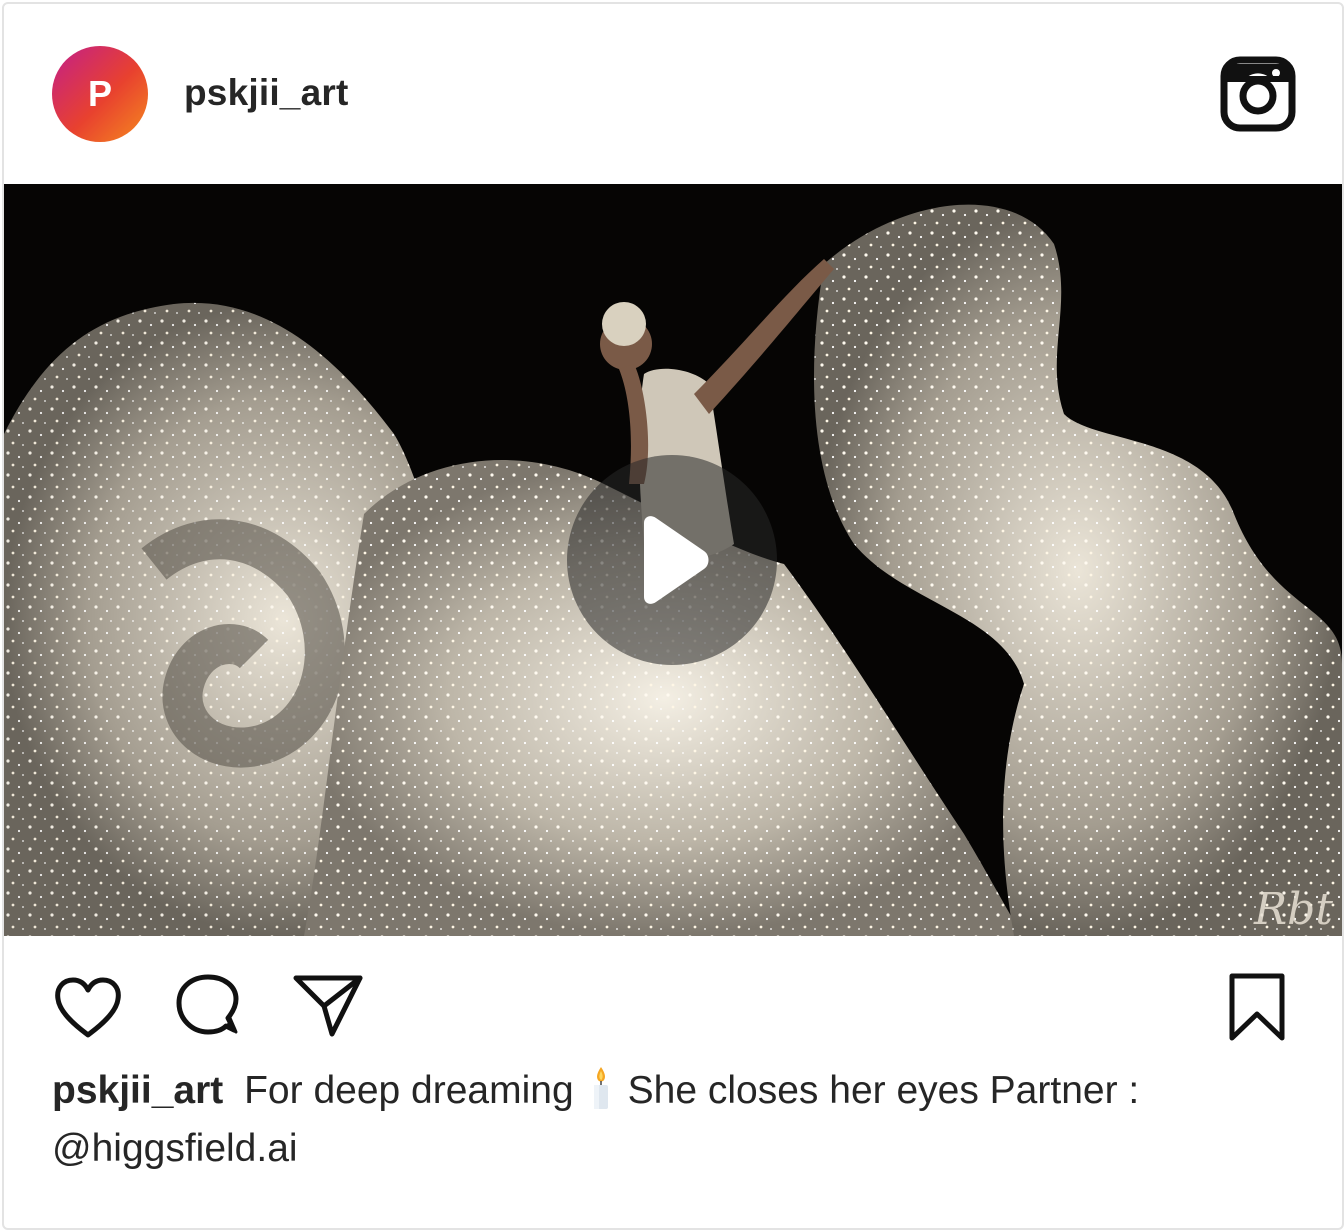 The height and width of the screenshot is (1230, 1344). Describe the element at coordinates (1258, 94) in the screenshot. I see `instagram-icon` at that location.